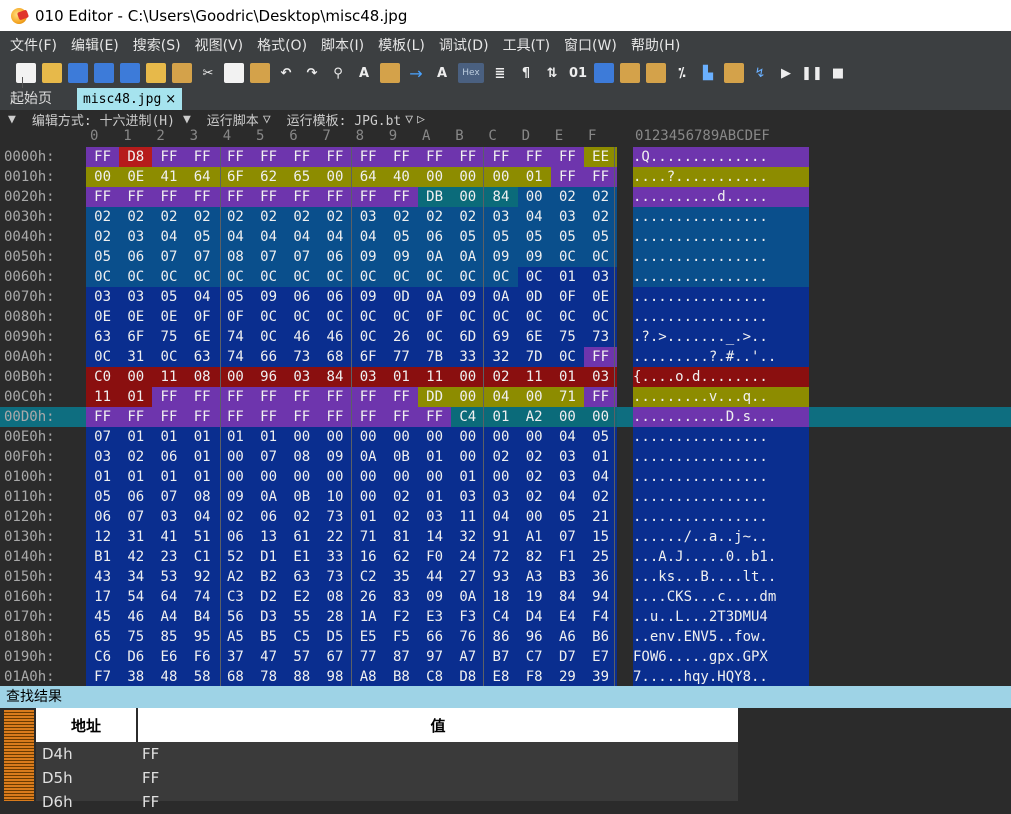  I want to click on find-icon: ⚲, so click(338, 73).